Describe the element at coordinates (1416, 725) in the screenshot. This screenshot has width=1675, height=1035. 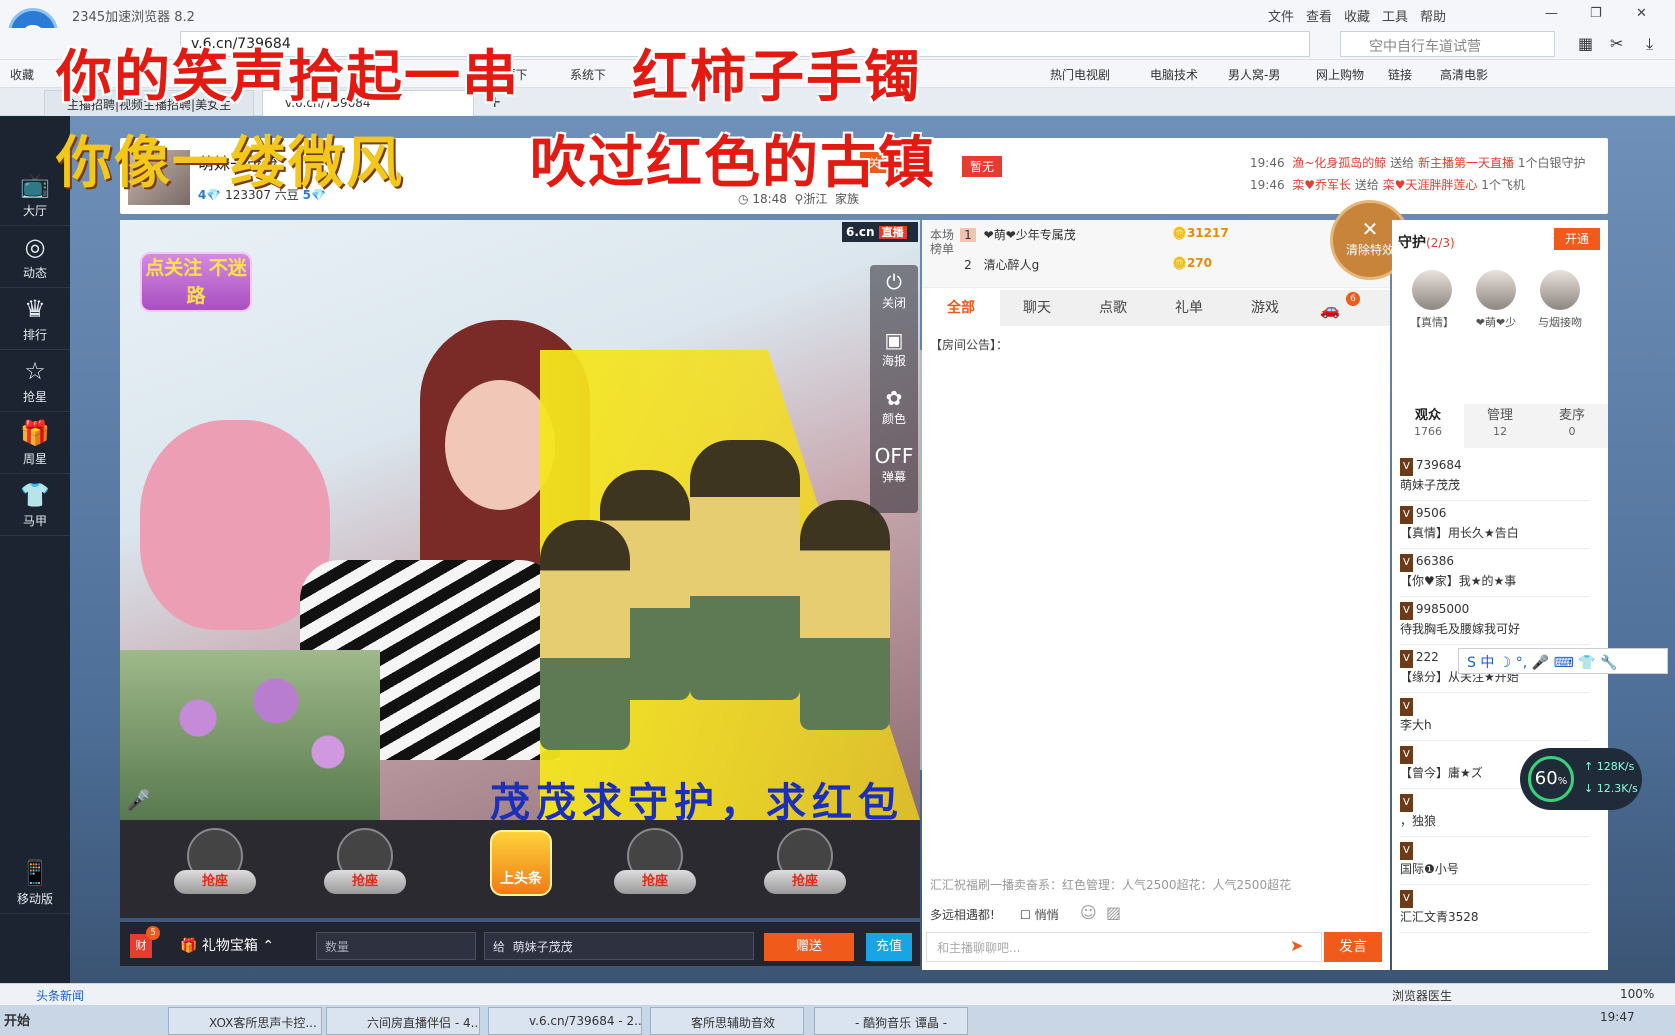
I see `audience-name: 李大h` at that location.